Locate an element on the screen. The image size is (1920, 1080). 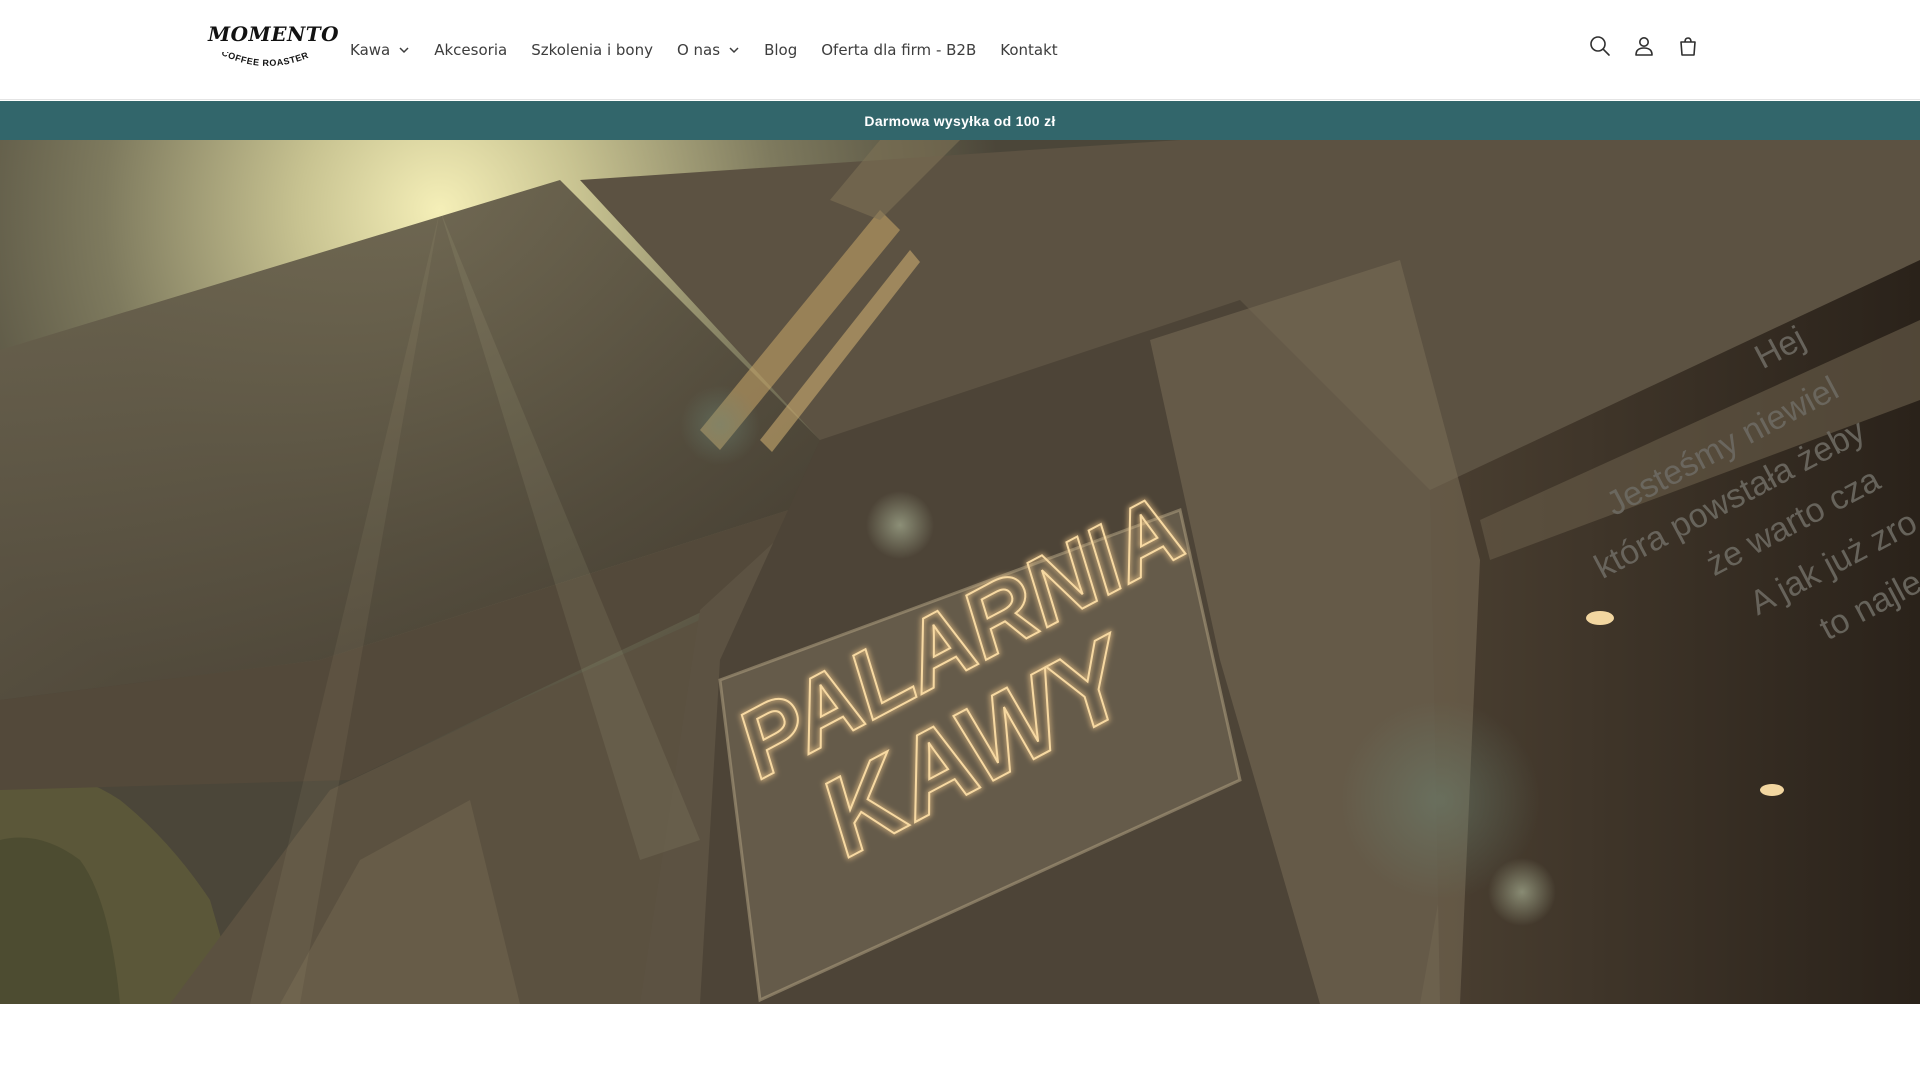
header-actions is located at coordinates (1634, 46).